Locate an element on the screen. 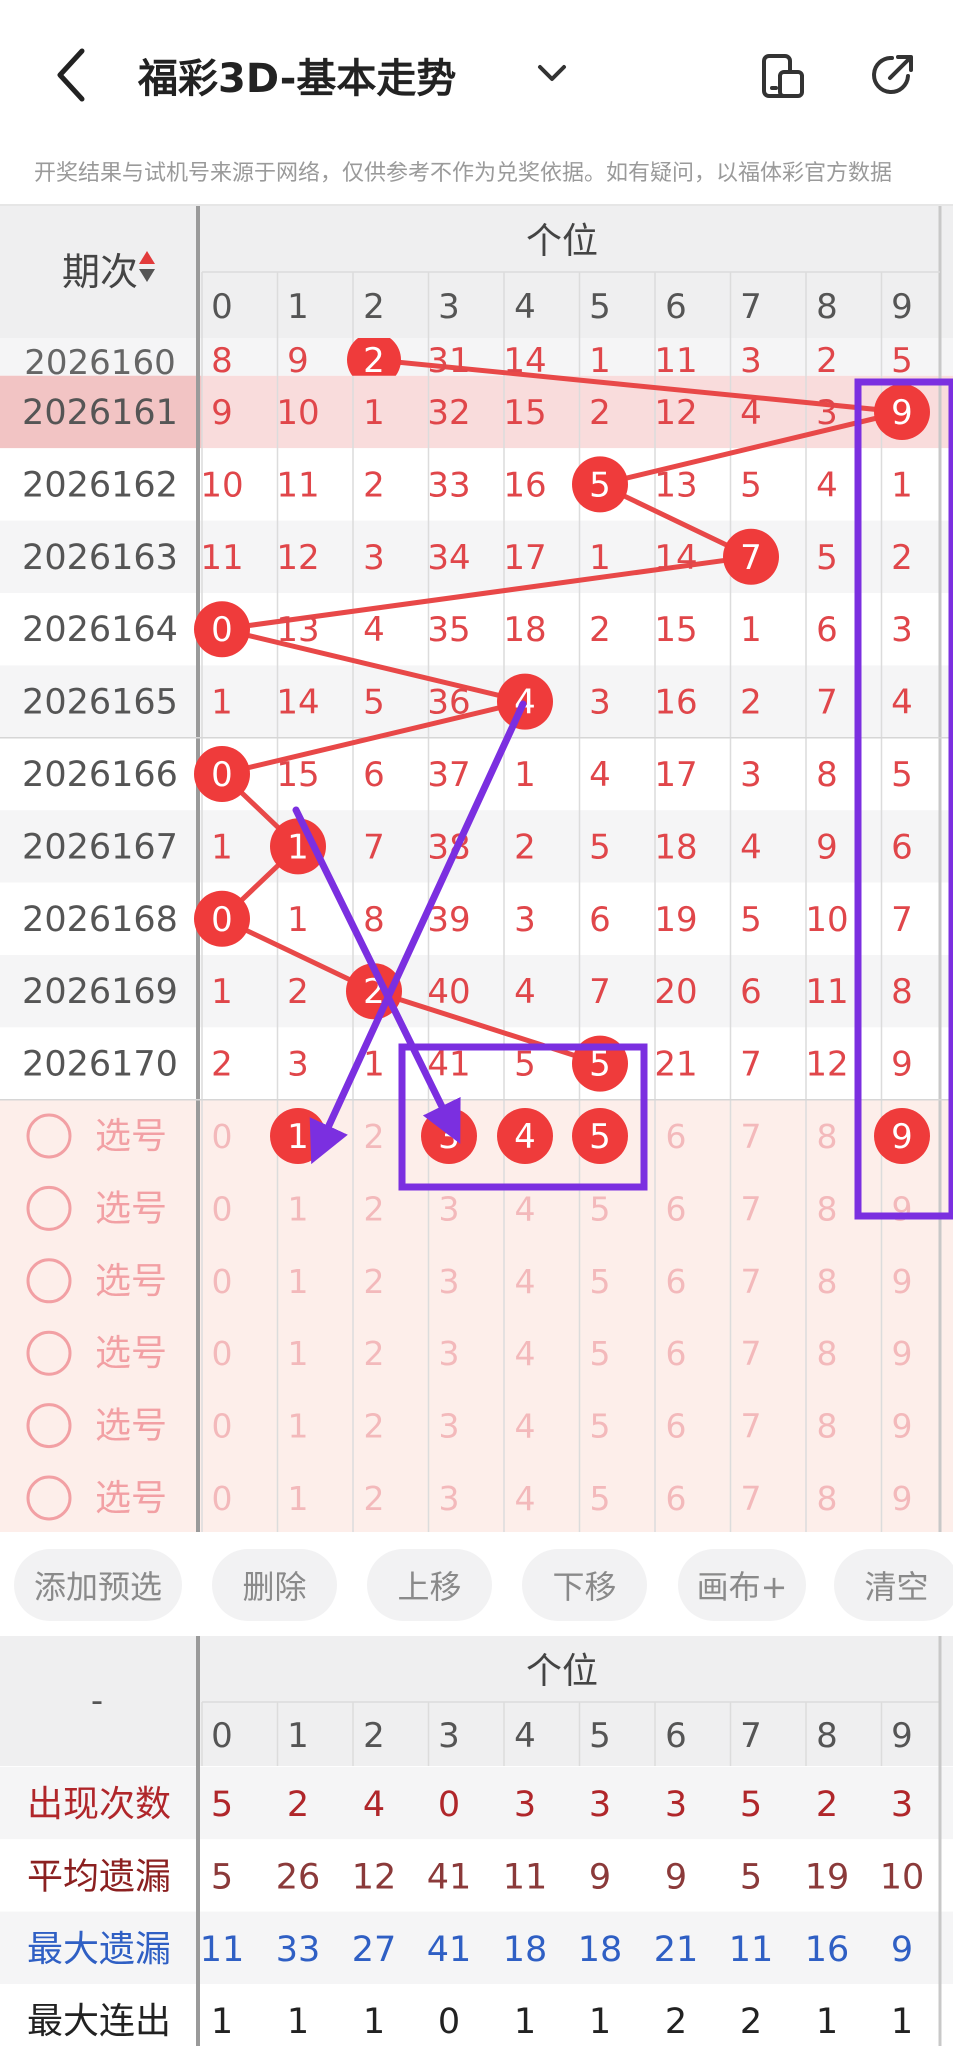 The image size is (953, 2046). clear-button: 清空 is located at coordinates (893, 1585).